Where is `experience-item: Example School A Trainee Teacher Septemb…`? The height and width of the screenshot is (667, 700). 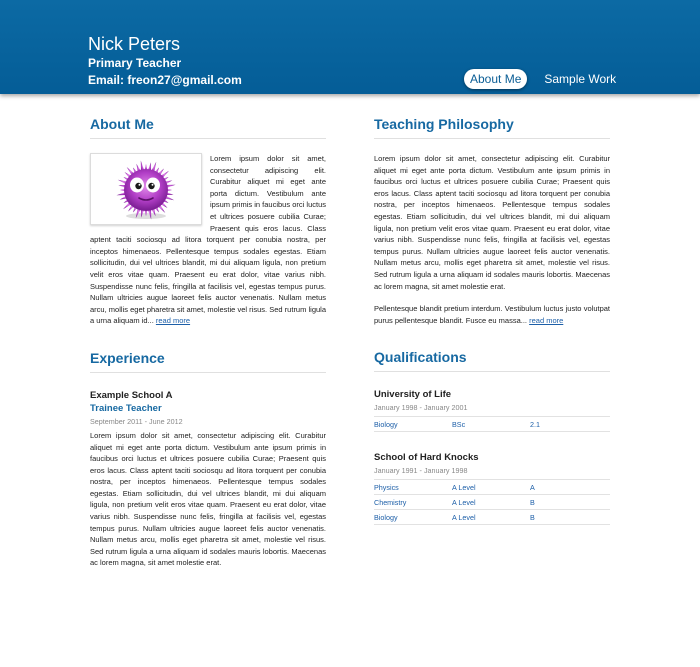 experience-item: Example School A Trainee Teacher Septemb… is located at coordinates (208, 479).